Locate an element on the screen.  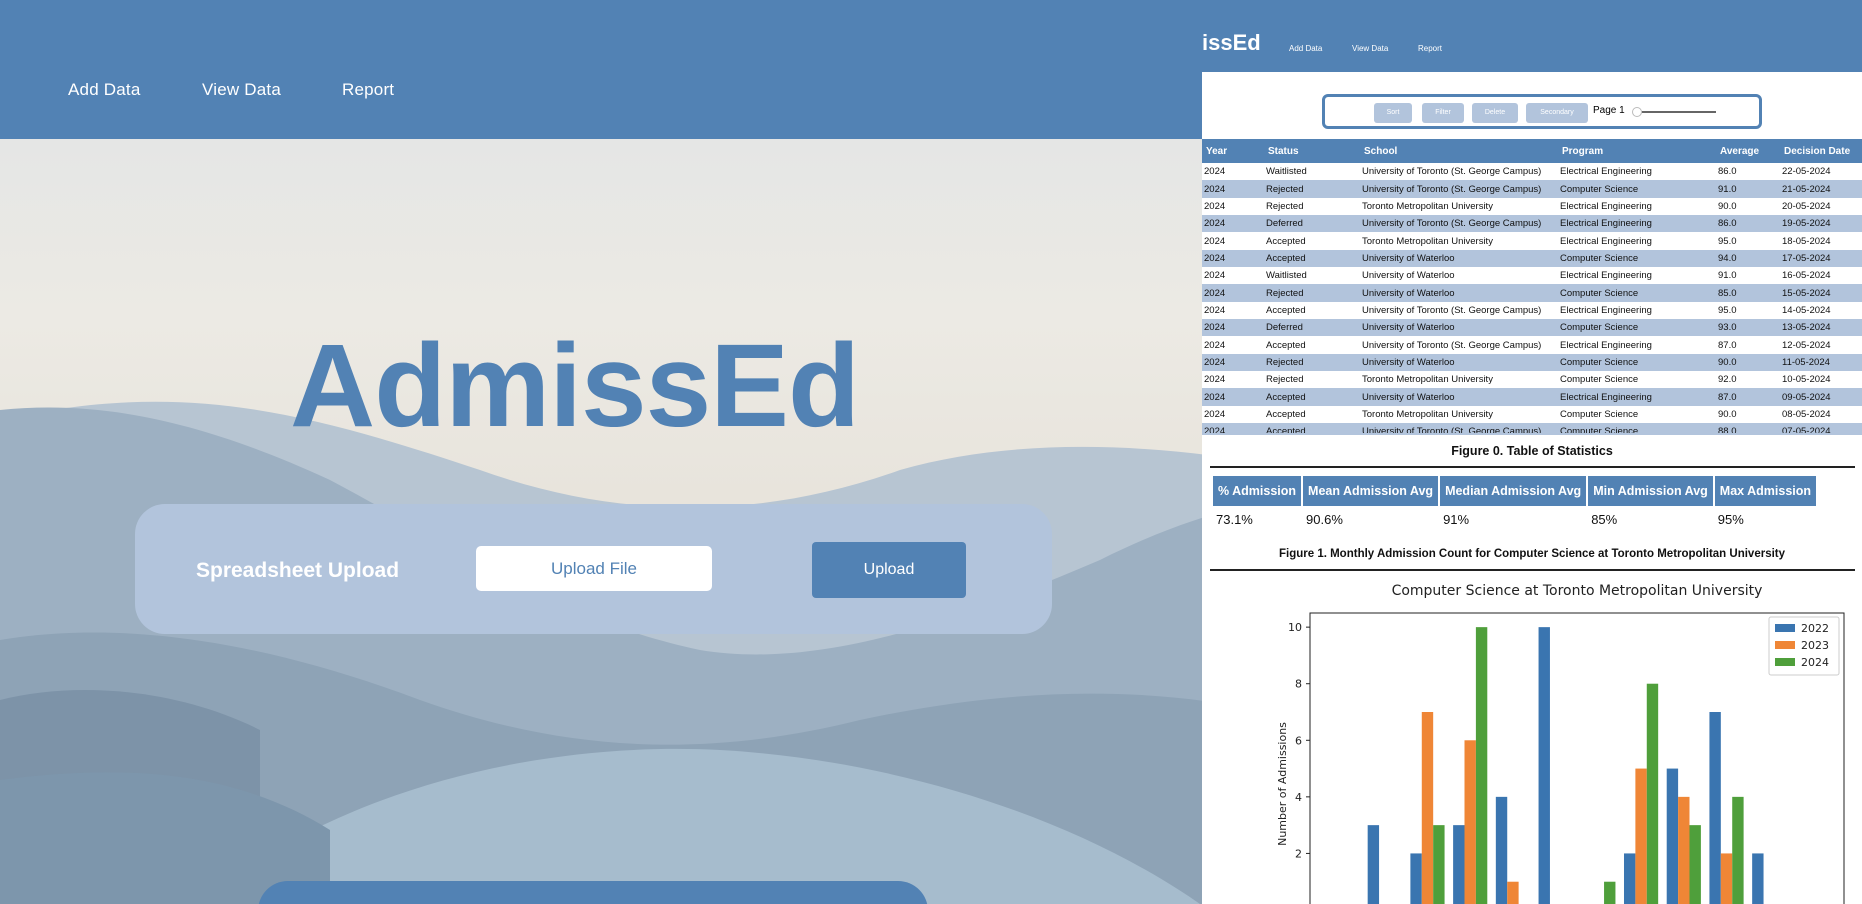
upload-file-button: Upload File is located at coordinates (594, 568).